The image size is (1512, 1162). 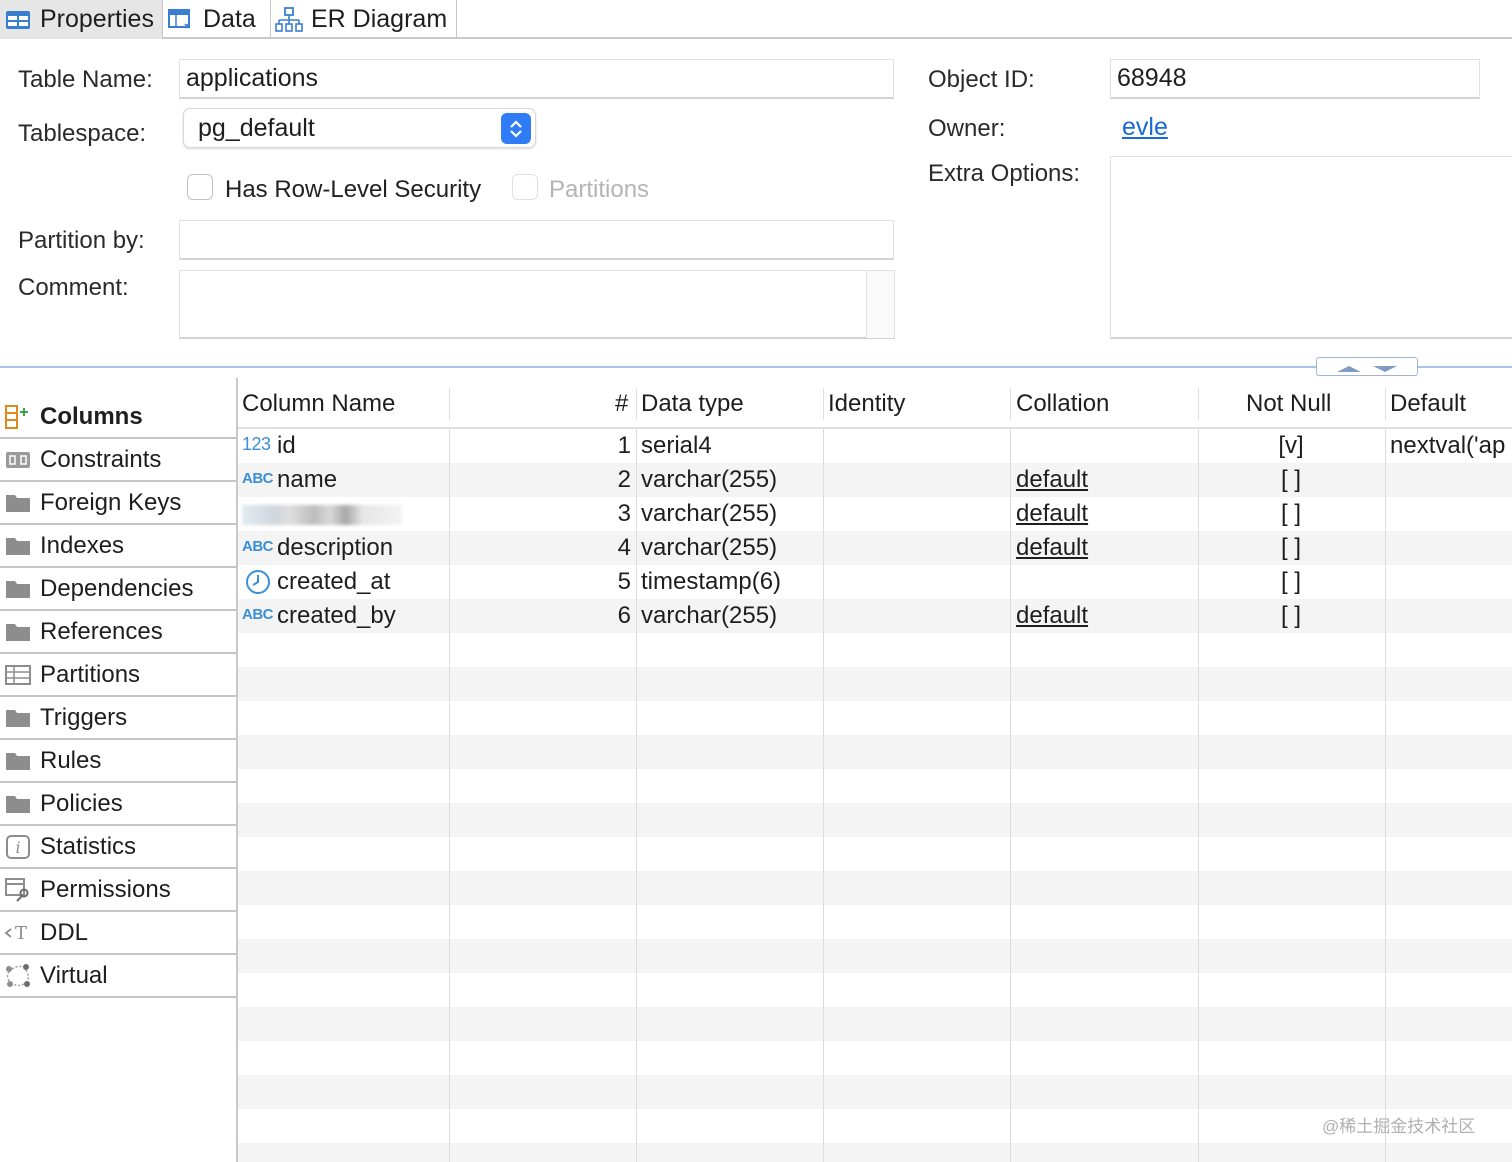 What do you see at coordinates (21, 933) in the screenshot?
I see `svg-text: T` at bounding box center [21, 933].